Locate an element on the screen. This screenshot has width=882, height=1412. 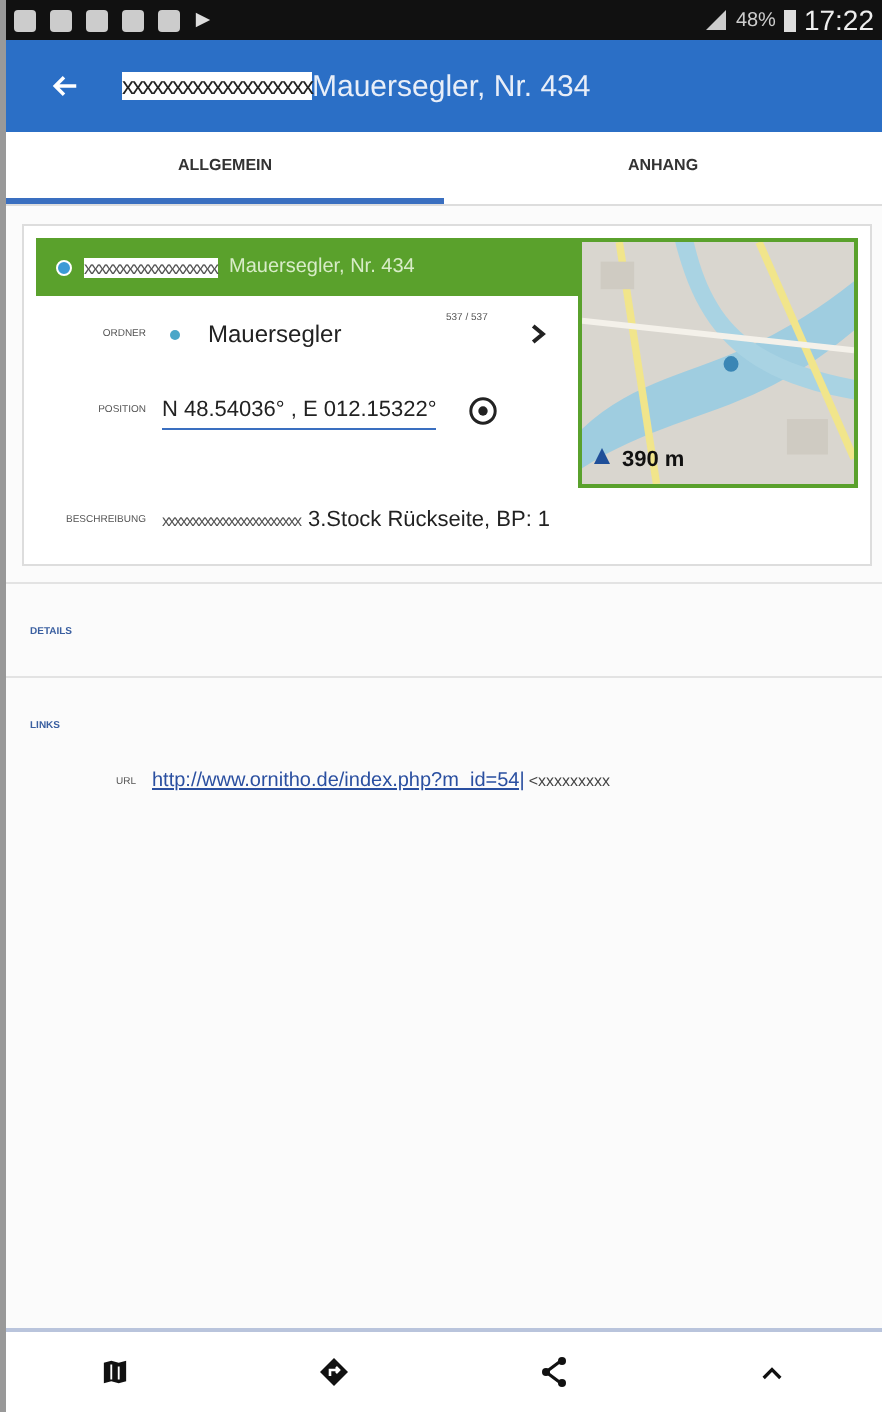
redacted-text: <xxxxxxxxx is located at coordinates (569, 781).